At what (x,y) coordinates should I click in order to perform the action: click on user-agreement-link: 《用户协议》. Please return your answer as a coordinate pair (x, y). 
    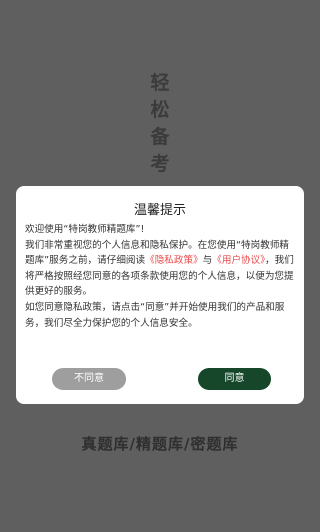
    Looking at the image, I should click on (238, 260).